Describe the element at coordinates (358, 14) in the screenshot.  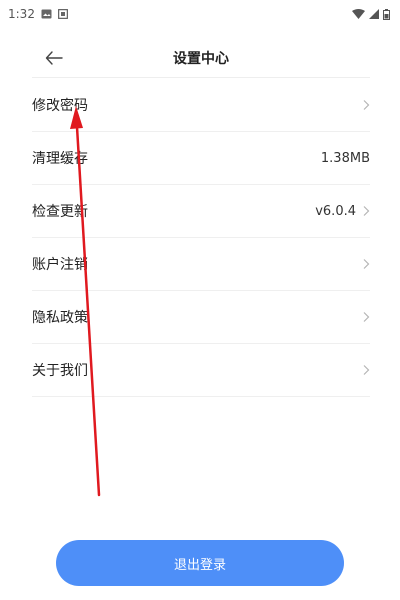
I see `wifi-icon` at that location.